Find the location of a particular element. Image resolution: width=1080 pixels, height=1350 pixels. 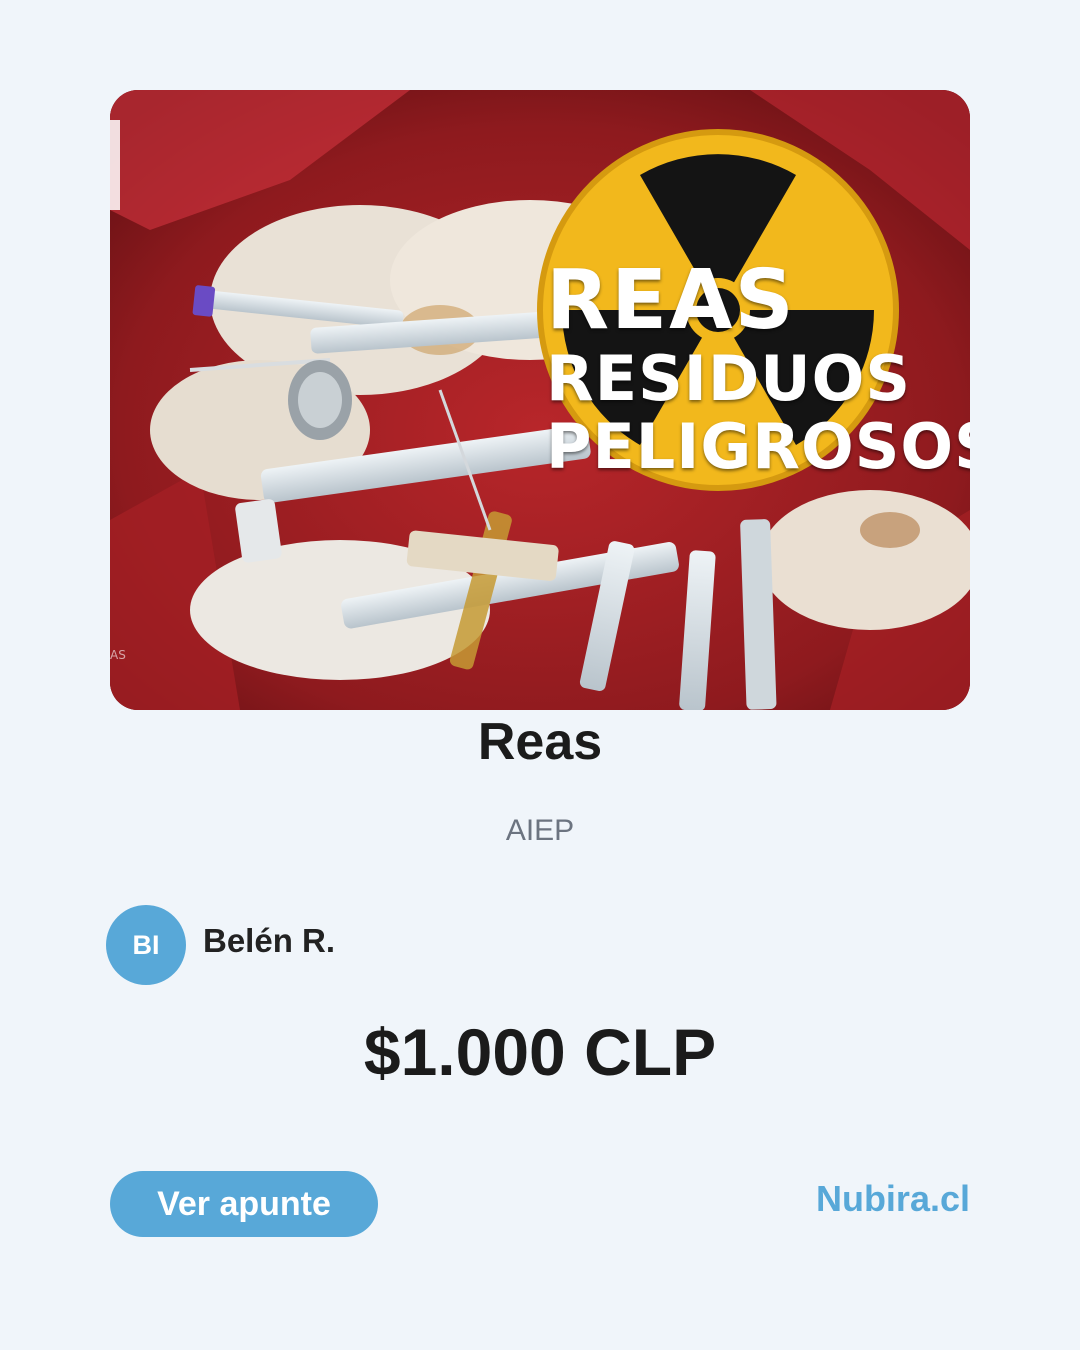

cover-headline-group: REAS RESIDUOS PELIGROSOS is located at coordinates (758, 369).